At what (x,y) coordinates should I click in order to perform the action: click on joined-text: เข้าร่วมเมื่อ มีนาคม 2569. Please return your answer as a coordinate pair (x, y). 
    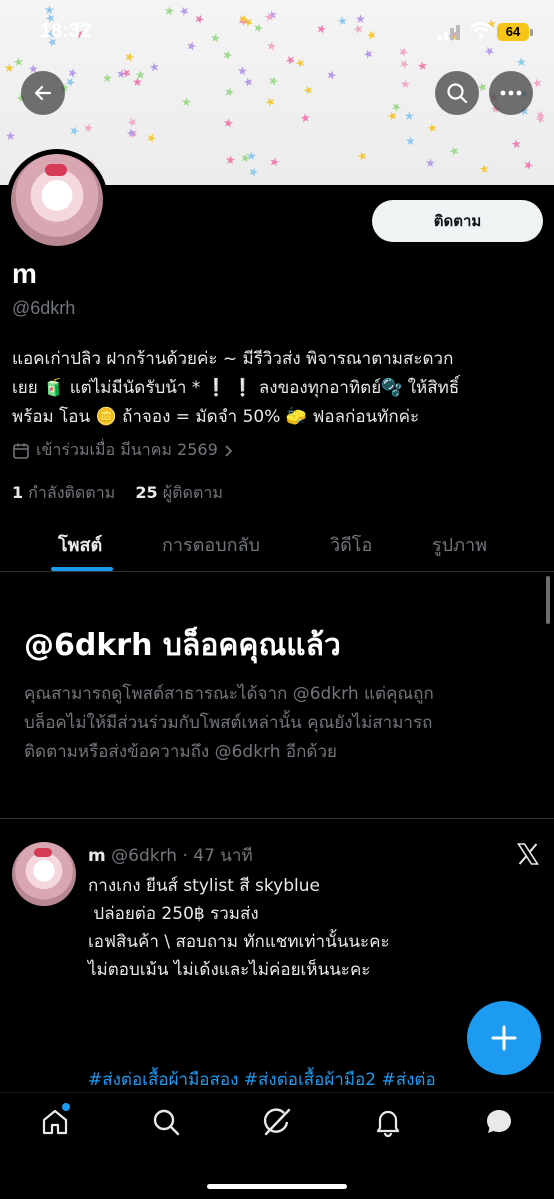
    Looking at the image, I should click on (127, 449).